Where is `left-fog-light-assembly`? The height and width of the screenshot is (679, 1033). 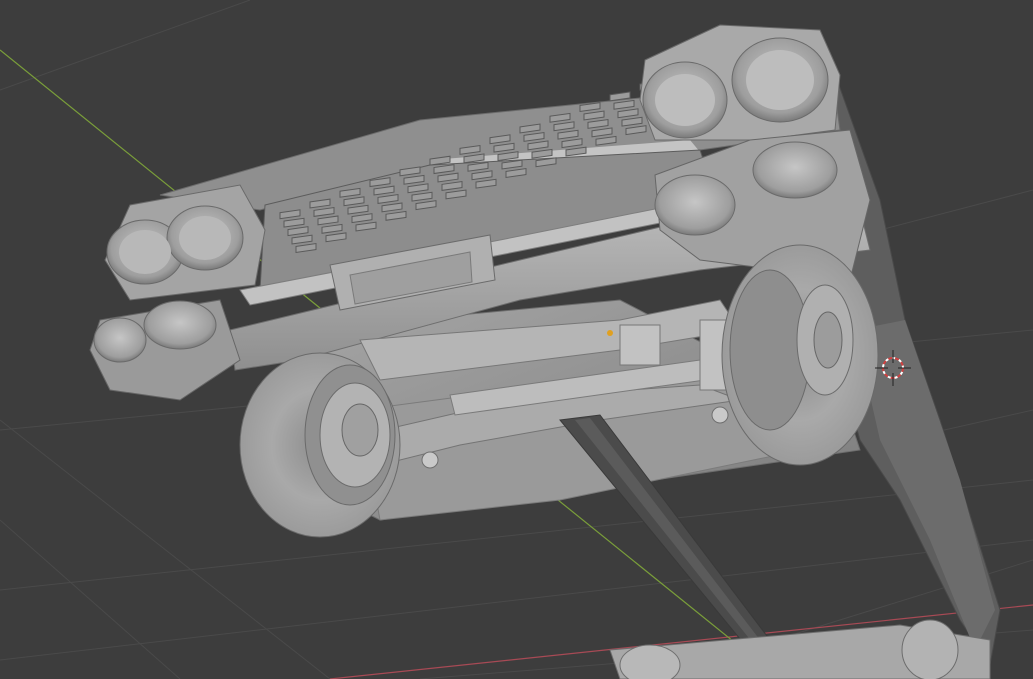 left-fog-light-assembly is located at coordinates (165, 350).